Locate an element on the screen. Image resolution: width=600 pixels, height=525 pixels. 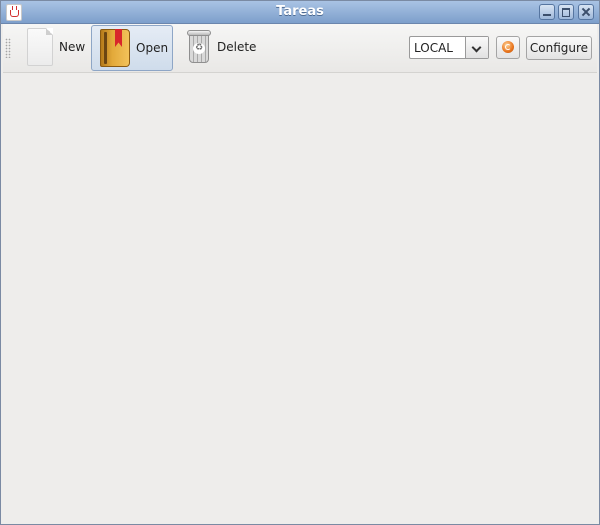
configure-button: Configure is located at coordinates (559, 48).